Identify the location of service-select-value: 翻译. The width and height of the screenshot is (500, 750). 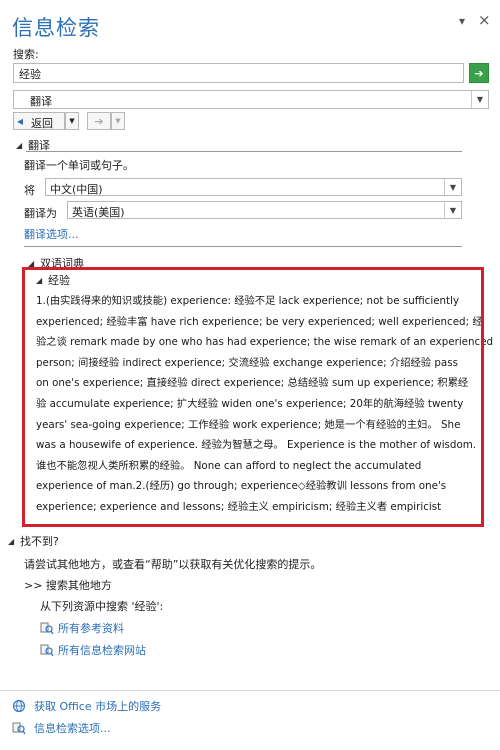
(41, 101).